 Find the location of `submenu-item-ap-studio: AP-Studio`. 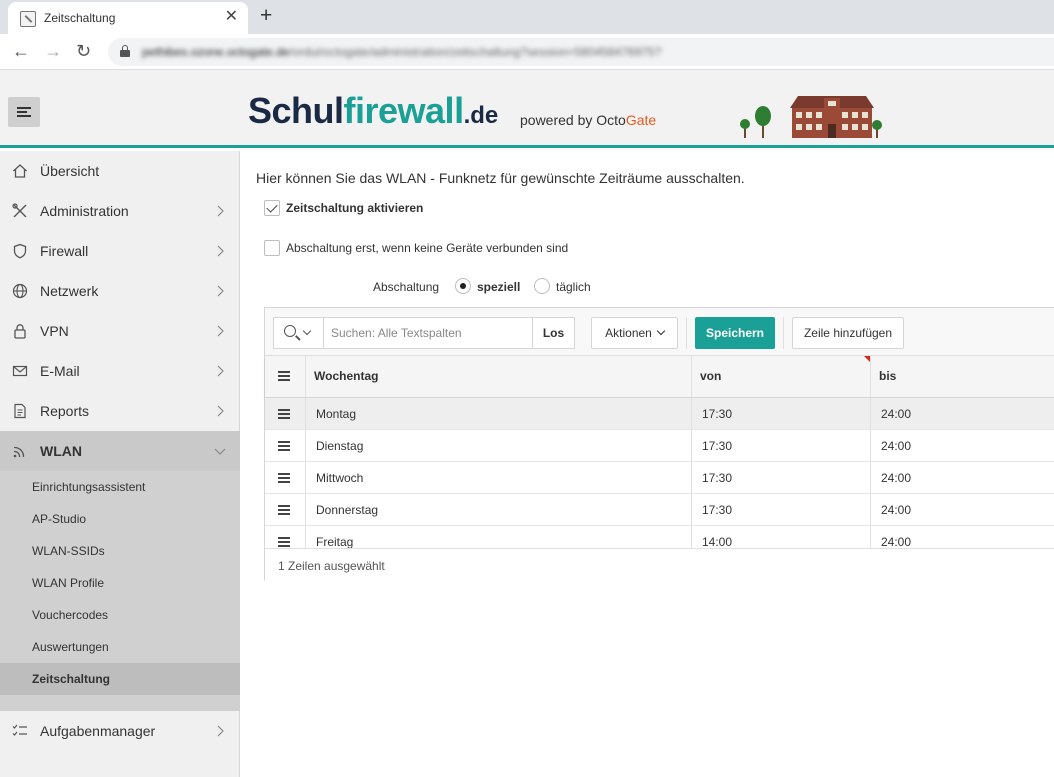

submenu-item-ap-studio: AP-Studio is located at coordinates (120, 519).